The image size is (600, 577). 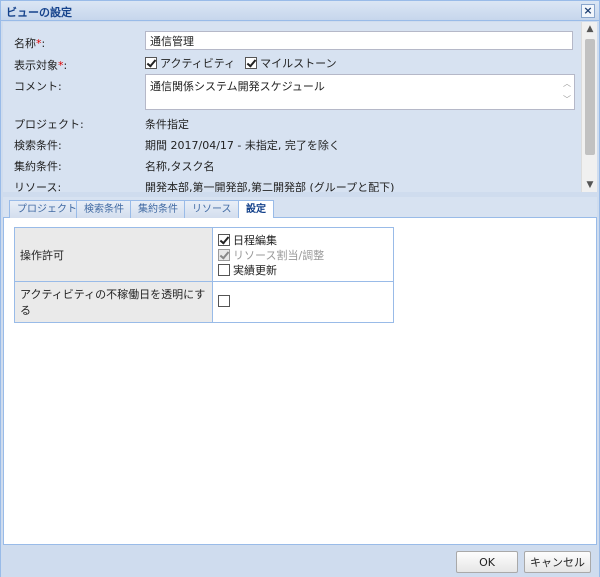 I want to click on resource-assign-label: リソース割当/調整, so click(x=279, y=255).